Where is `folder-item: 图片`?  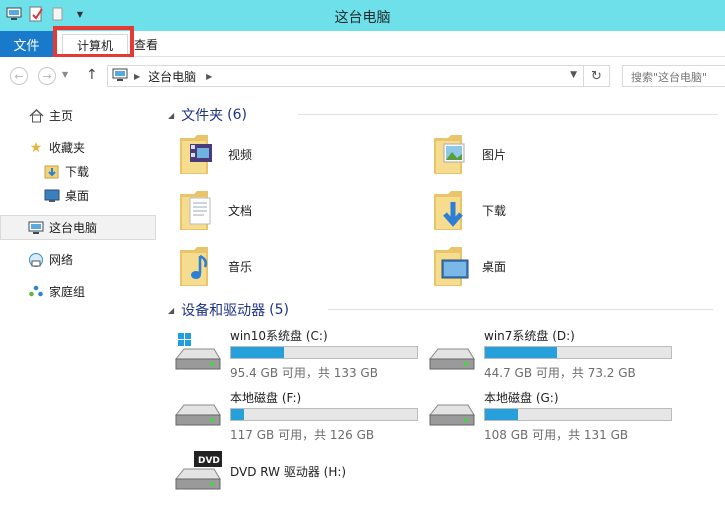
folder-item: 图片 is located at coordinates (469, 154).